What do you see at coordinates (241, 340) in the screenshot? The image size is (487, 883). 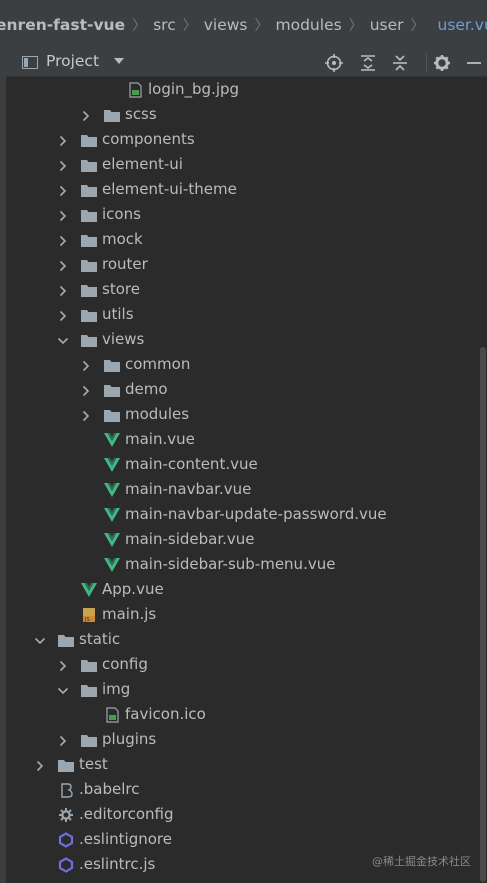 I see `tree-folder-row: views` at bounding box center [241, 340].